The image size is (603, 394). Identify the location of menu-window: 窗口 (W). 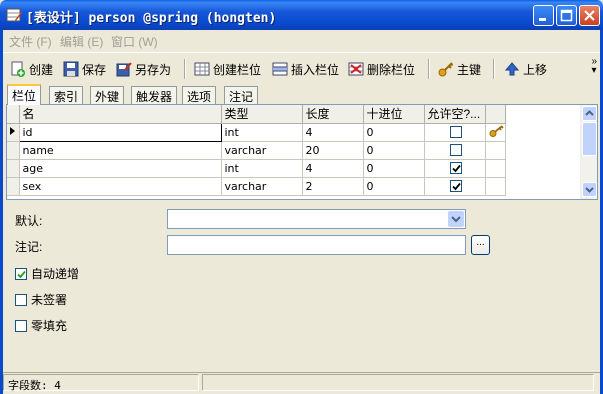
(134, 41).